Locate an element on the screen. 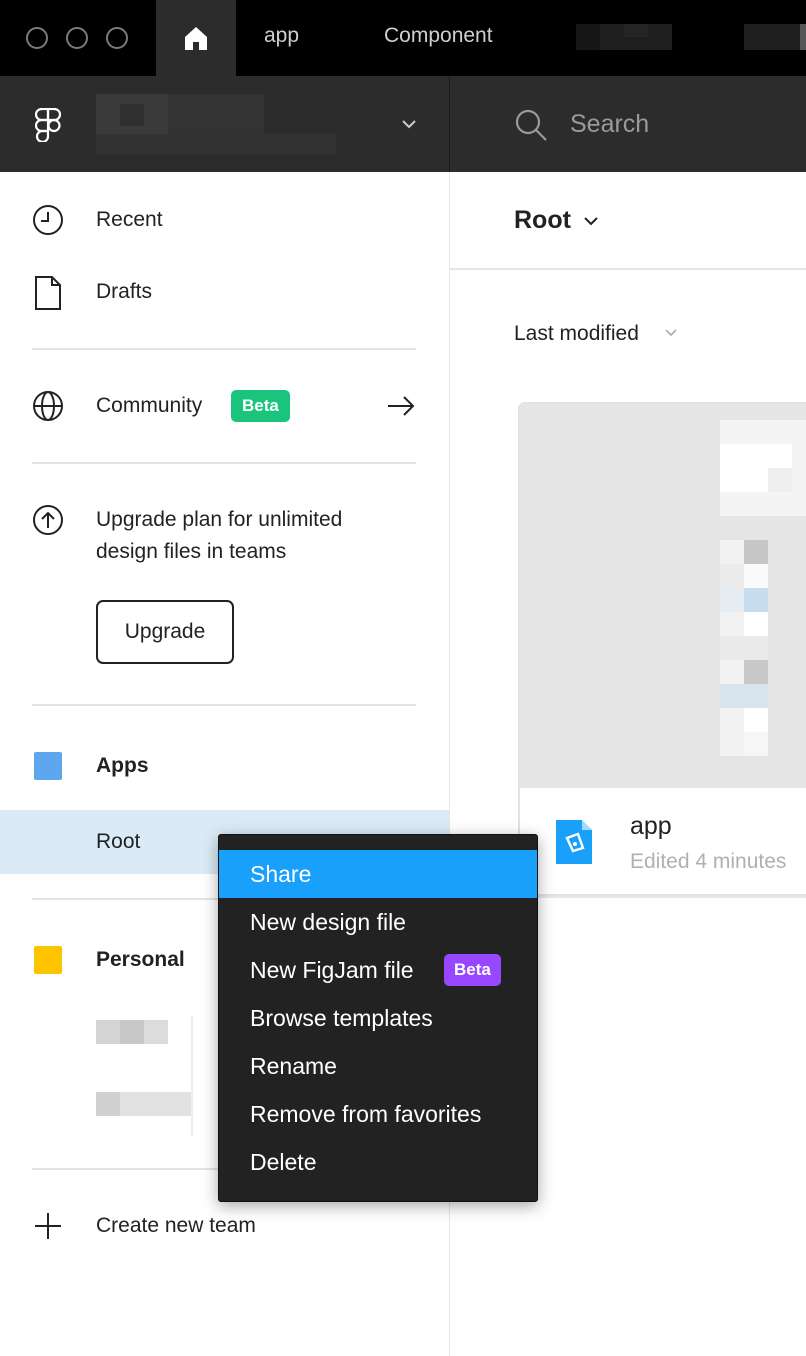 This screenshot has width=806, height=1356. team-name-personal: Personal is located at coordinates (140, 960).